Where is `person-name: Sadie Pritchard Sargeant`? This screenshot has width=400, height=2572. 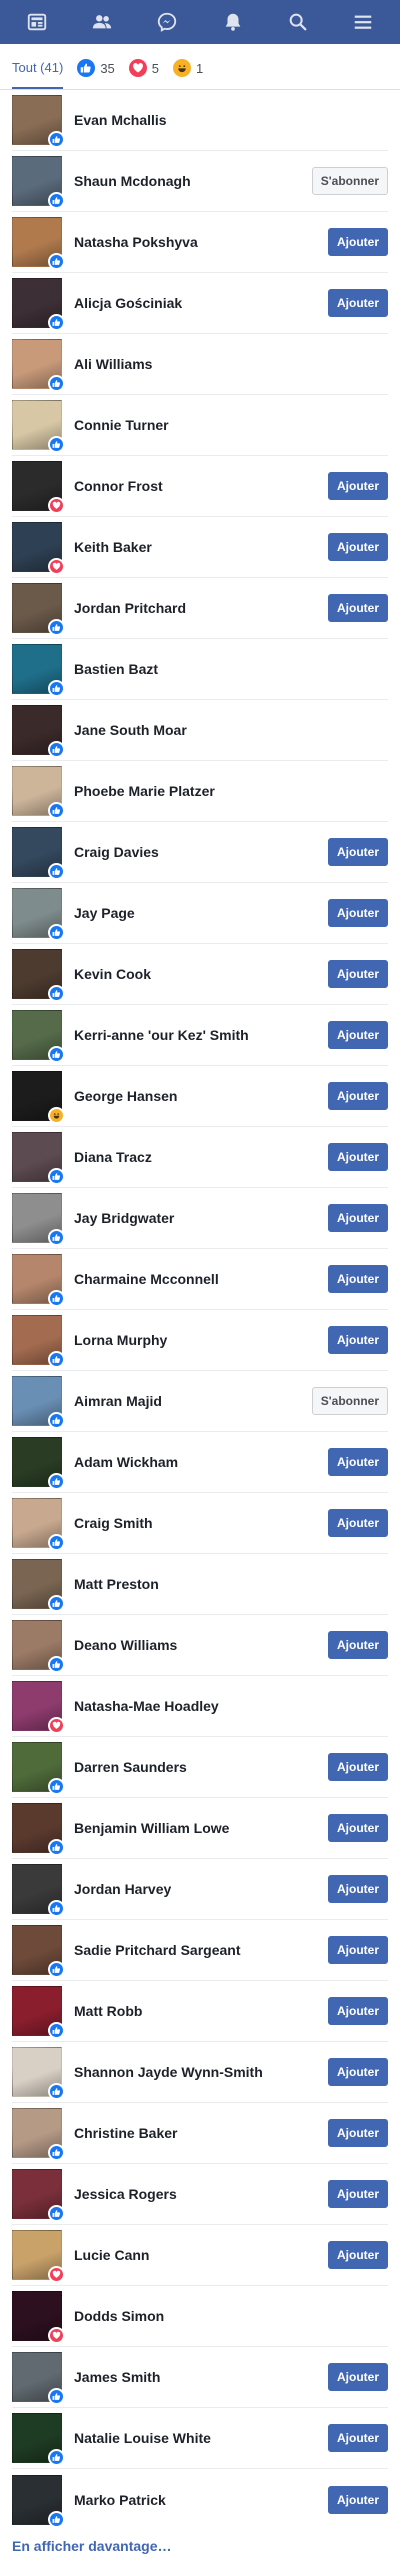 person-name: Sadie Pritchard Sargeant is located at coordinates (201, 1950).